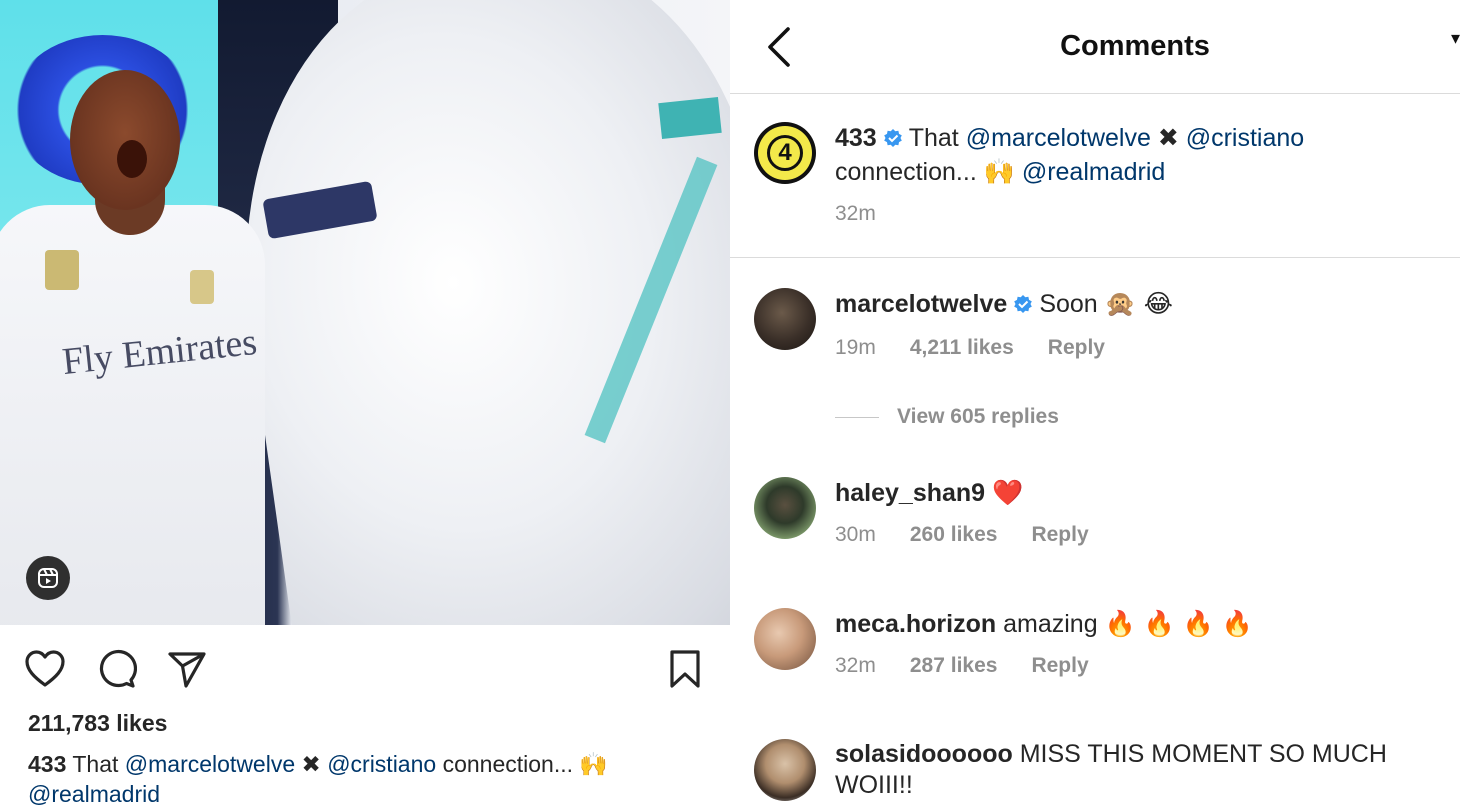  What do you see at coordinates (685, 669) in the screenshot?
I see `bookmark-icon` at bounding box center [685, 669].